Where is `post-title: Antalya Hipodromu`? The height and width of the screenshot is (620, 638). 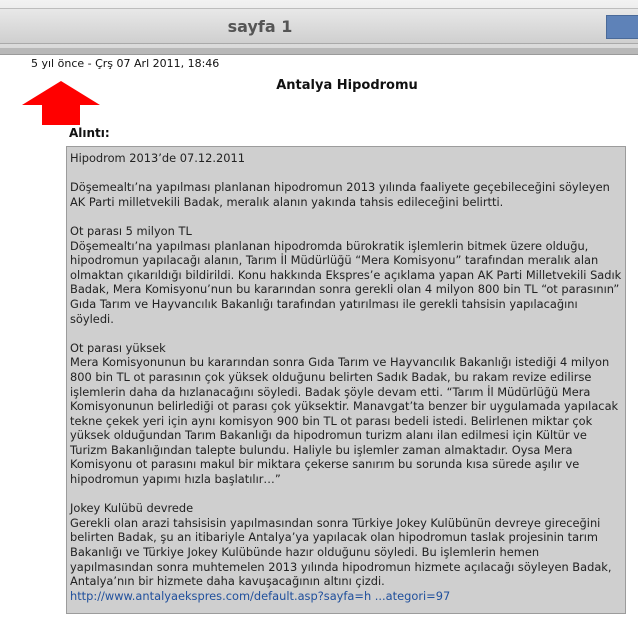
post-title: Antalya Hipodromu is located at coordinates (347, 85).